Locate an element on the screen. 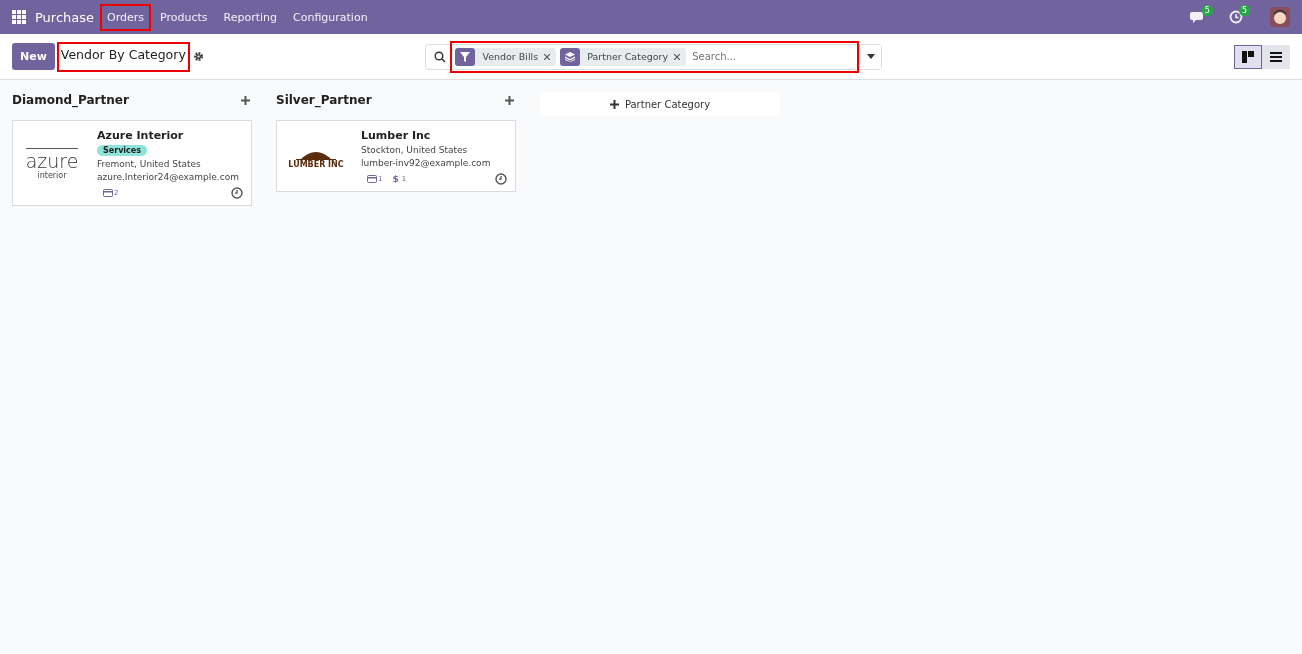 The image size is (1302, 654). vendor-location: Stockton, United States is located at coordinates (415, 150).